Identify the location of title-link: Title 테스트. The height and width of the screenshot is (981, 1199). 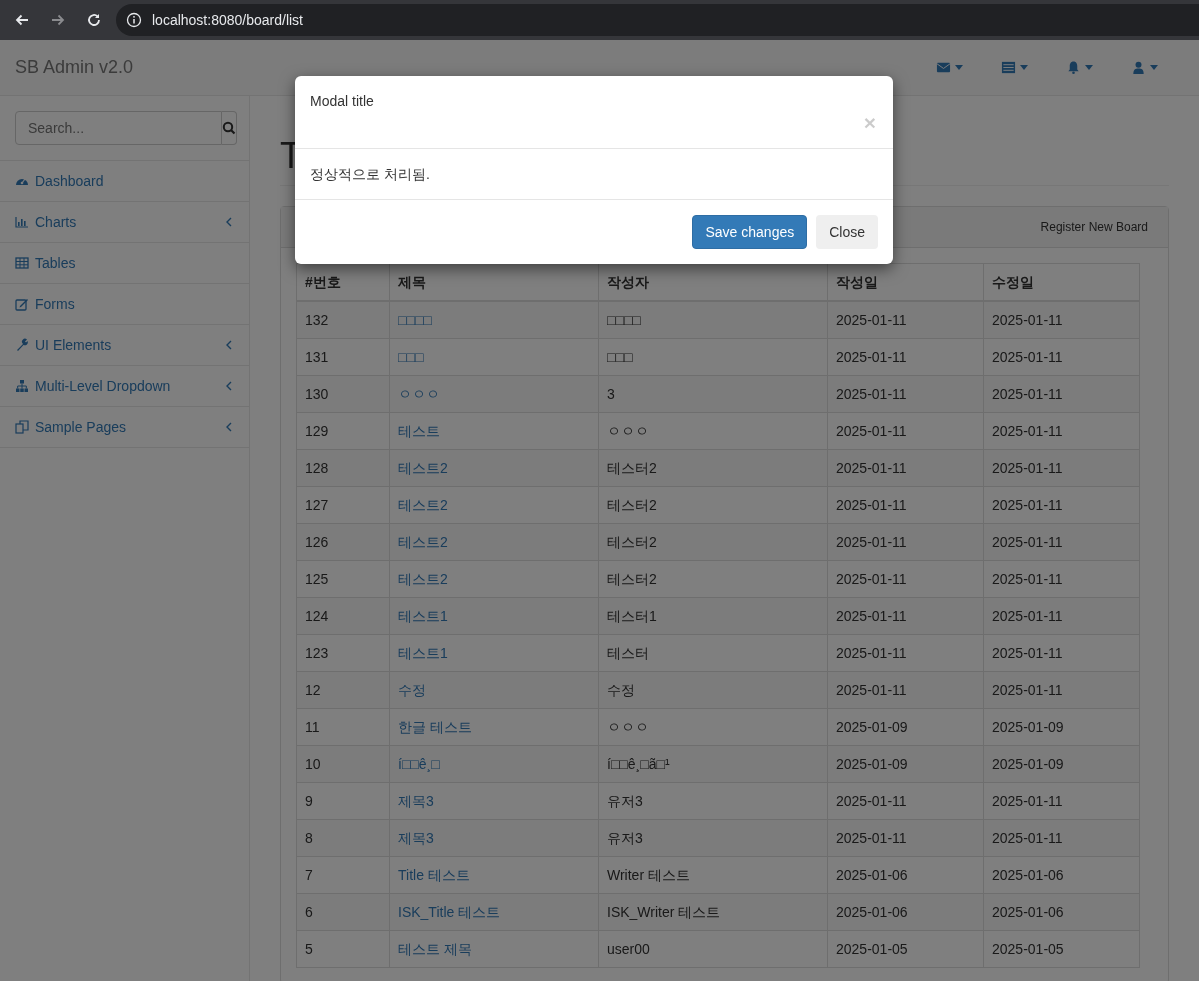
(434, 875).